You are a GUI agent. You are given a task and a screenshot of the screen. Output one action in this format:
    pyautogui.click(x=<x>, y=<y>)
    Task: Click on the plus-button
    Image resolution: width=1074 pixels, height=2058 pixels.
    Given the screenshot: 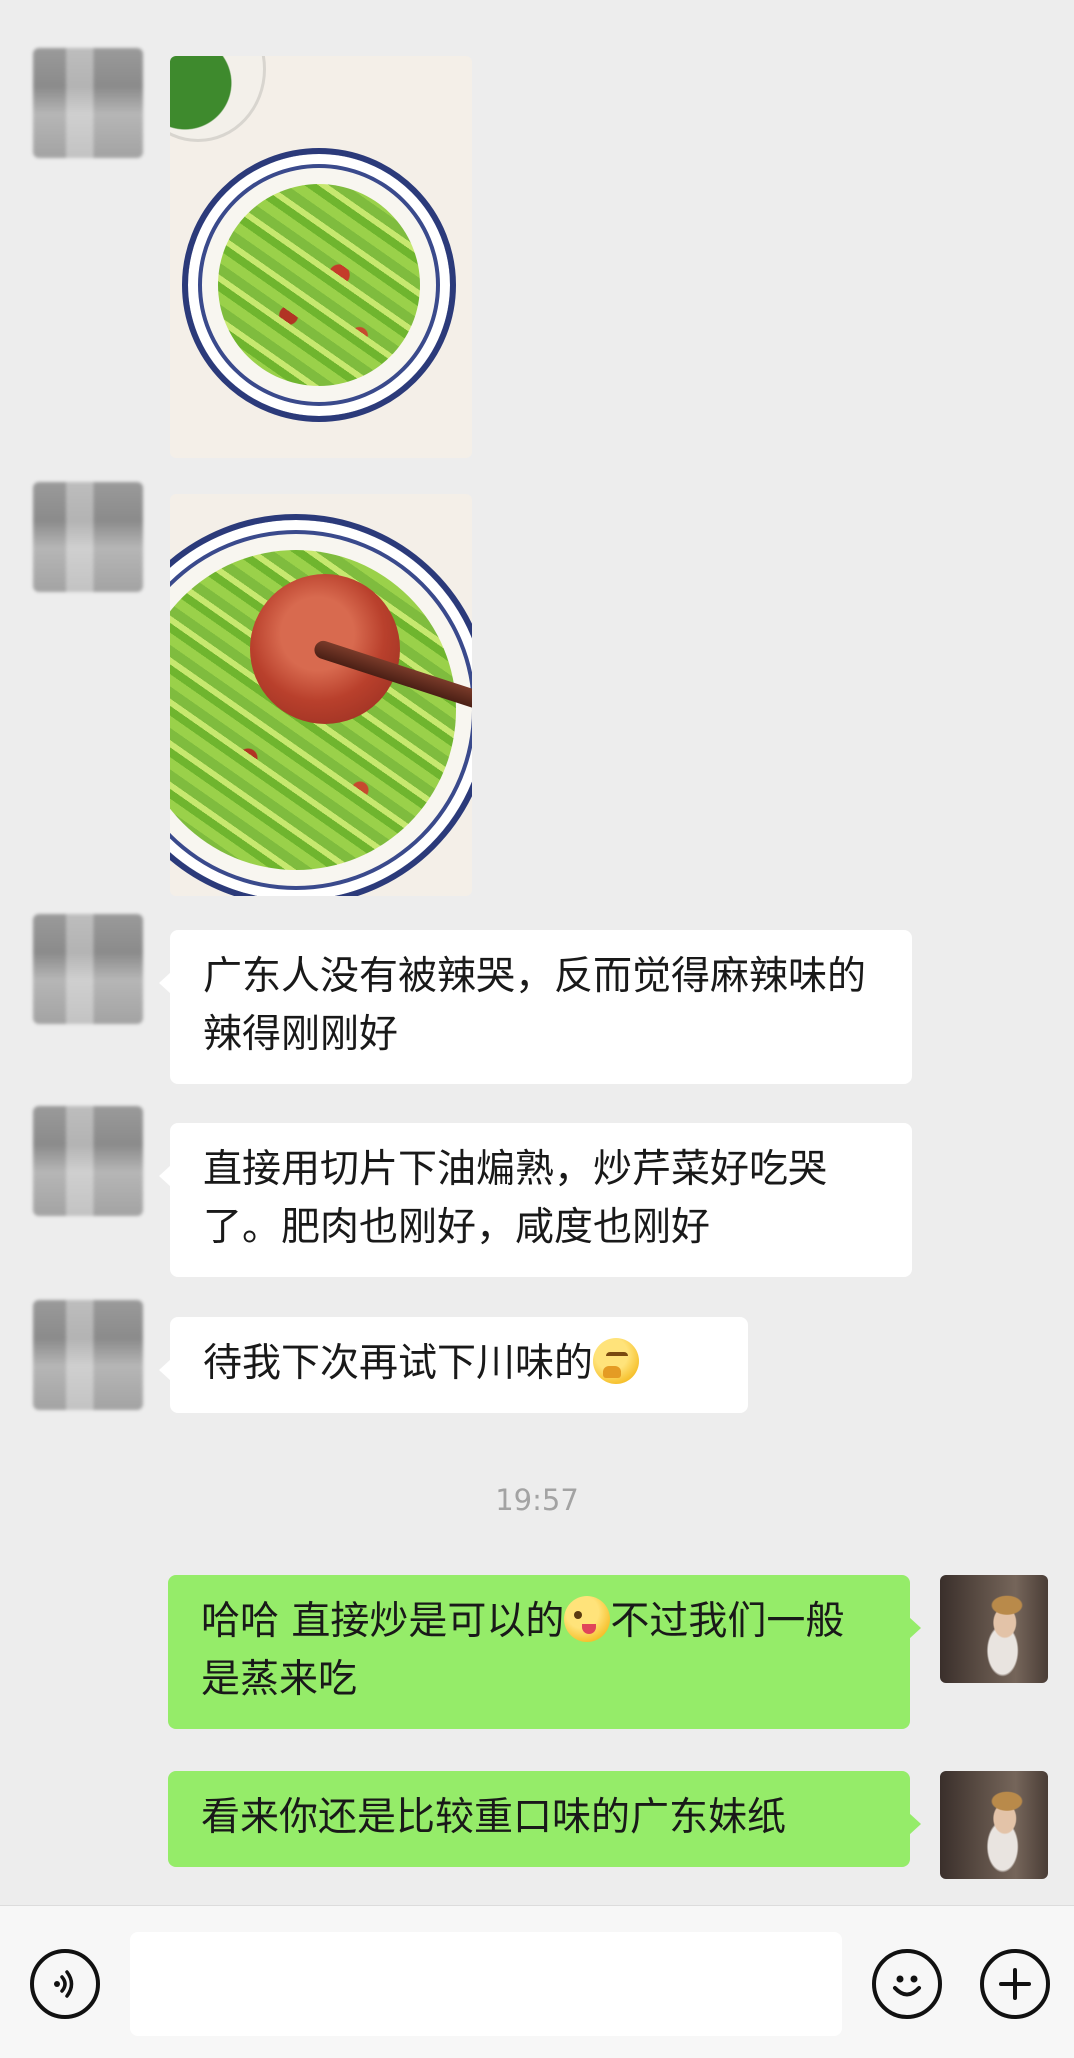 What is the action you would take?
    pyautogui.click(x=1015, y=1984)
    